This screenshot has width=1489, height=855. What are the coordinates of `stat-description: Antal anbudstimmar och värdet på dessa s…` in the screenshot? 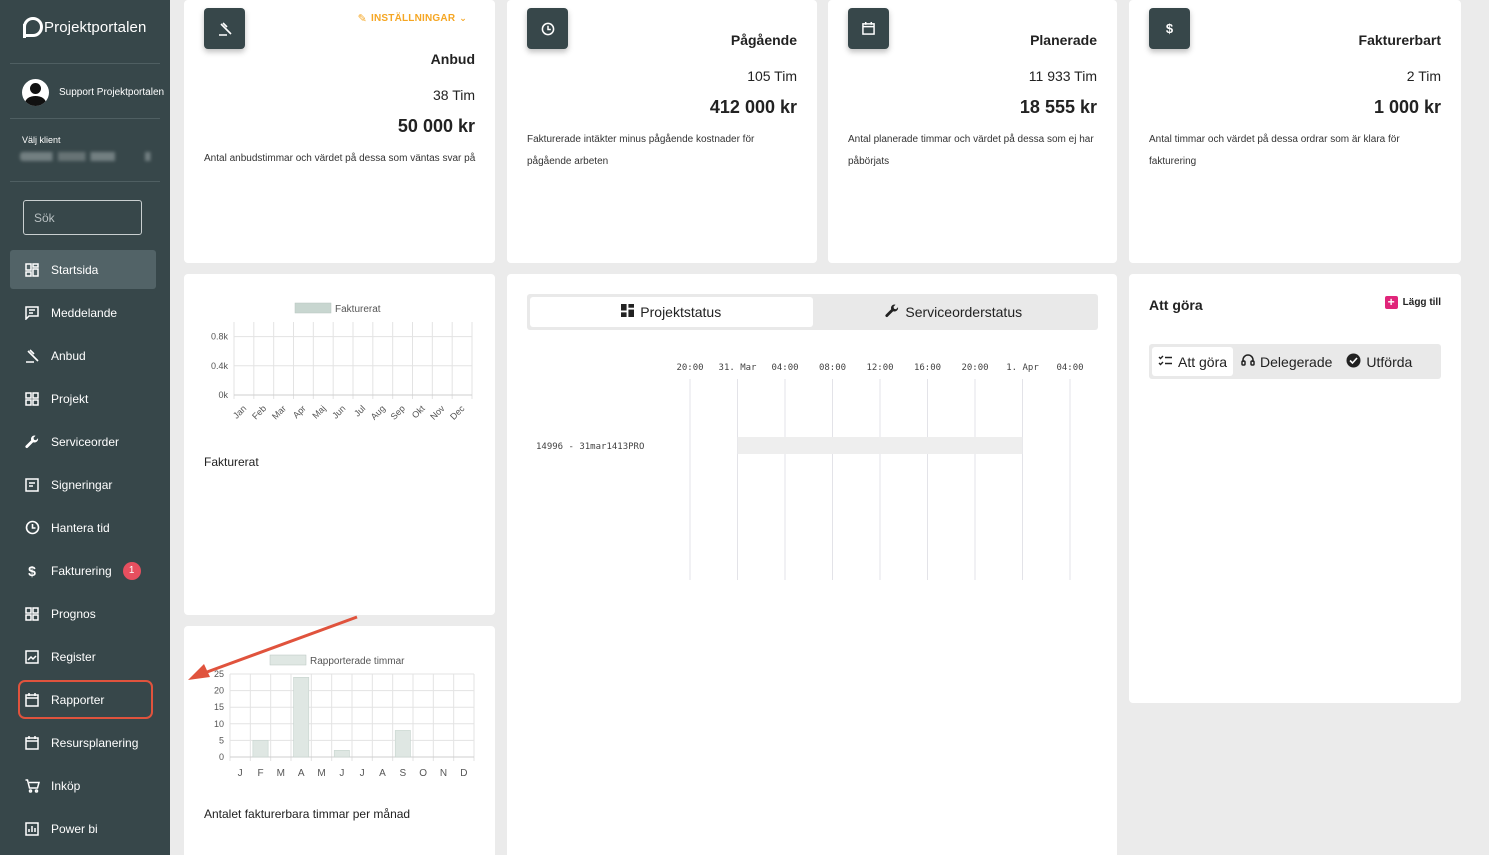 It's located at (340, 158).